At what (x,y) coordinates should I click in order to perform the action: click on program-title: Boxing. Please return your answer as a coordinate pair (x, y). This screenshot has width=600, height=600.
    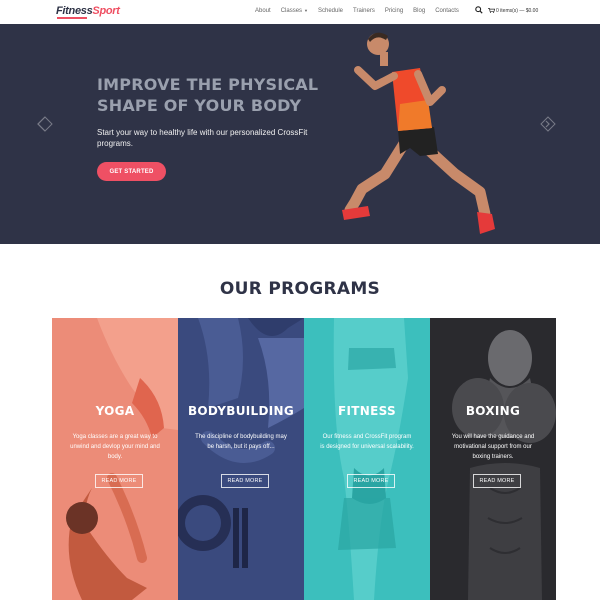
    Looking at the image, I should click on (493, 411).